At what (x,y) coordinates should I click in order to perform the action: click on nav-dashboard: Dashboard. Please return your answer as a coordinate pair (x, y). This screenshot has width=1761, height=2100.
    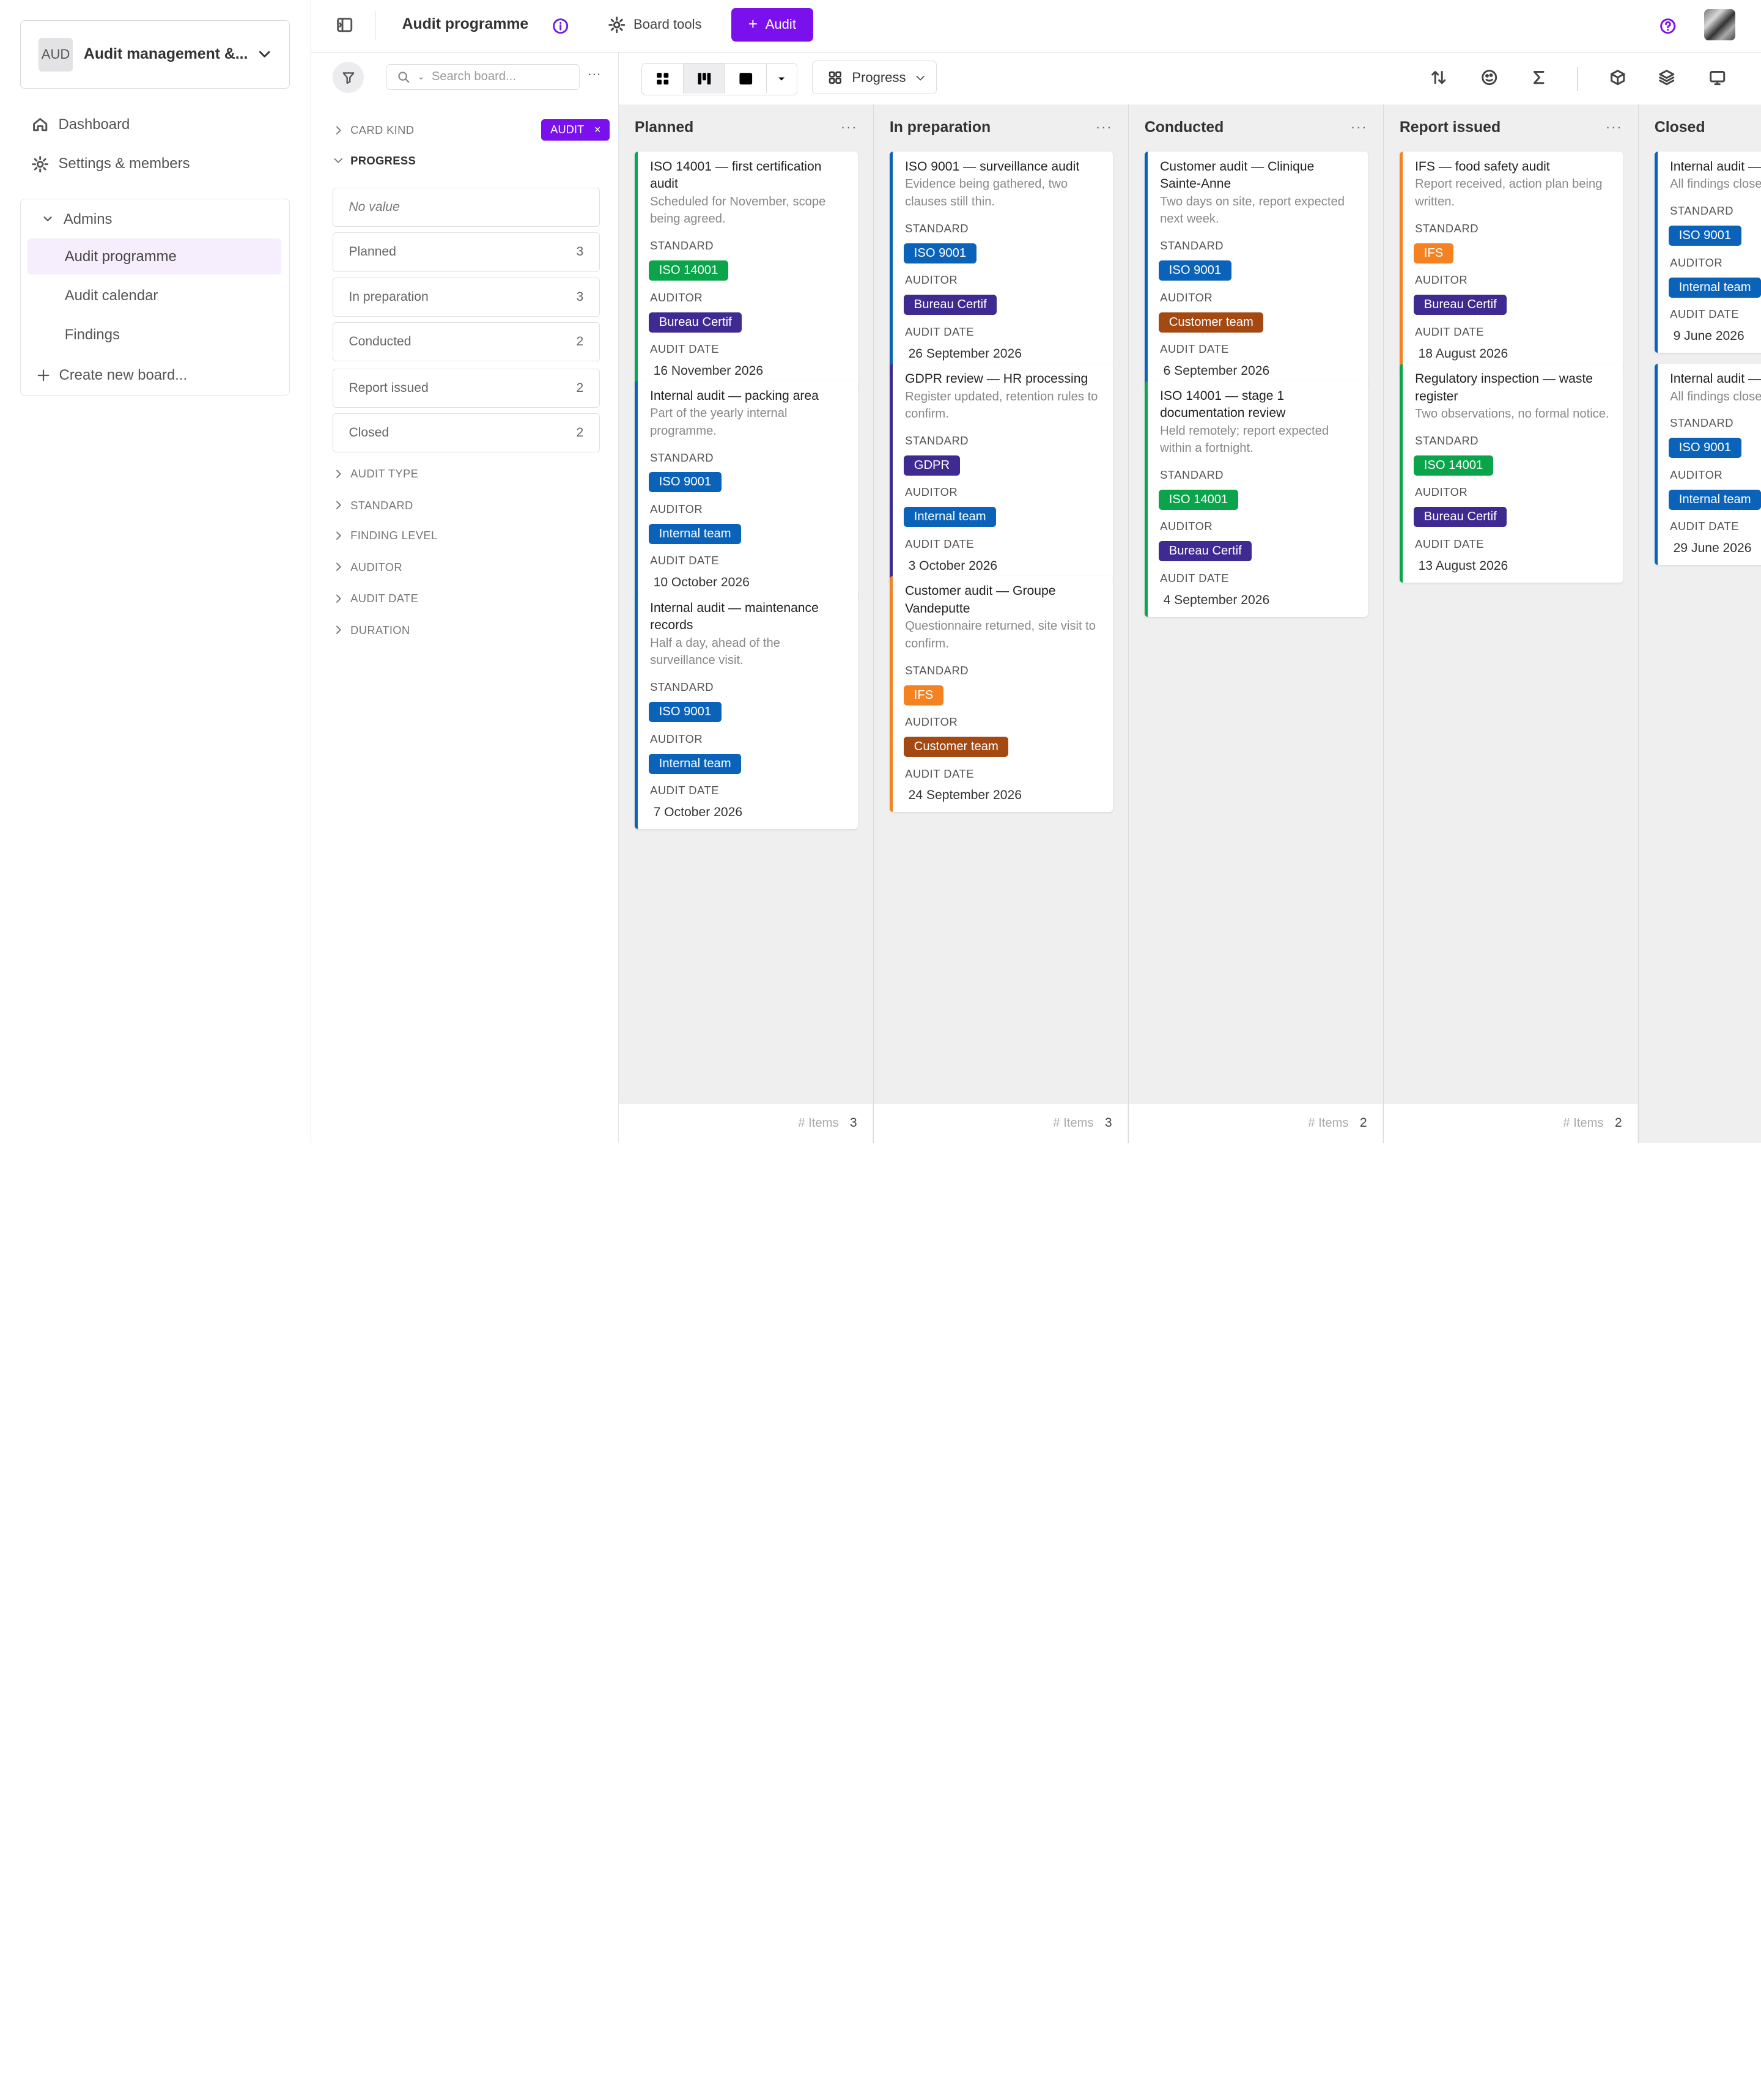
    Looking at the image, I should click on (80, 124).